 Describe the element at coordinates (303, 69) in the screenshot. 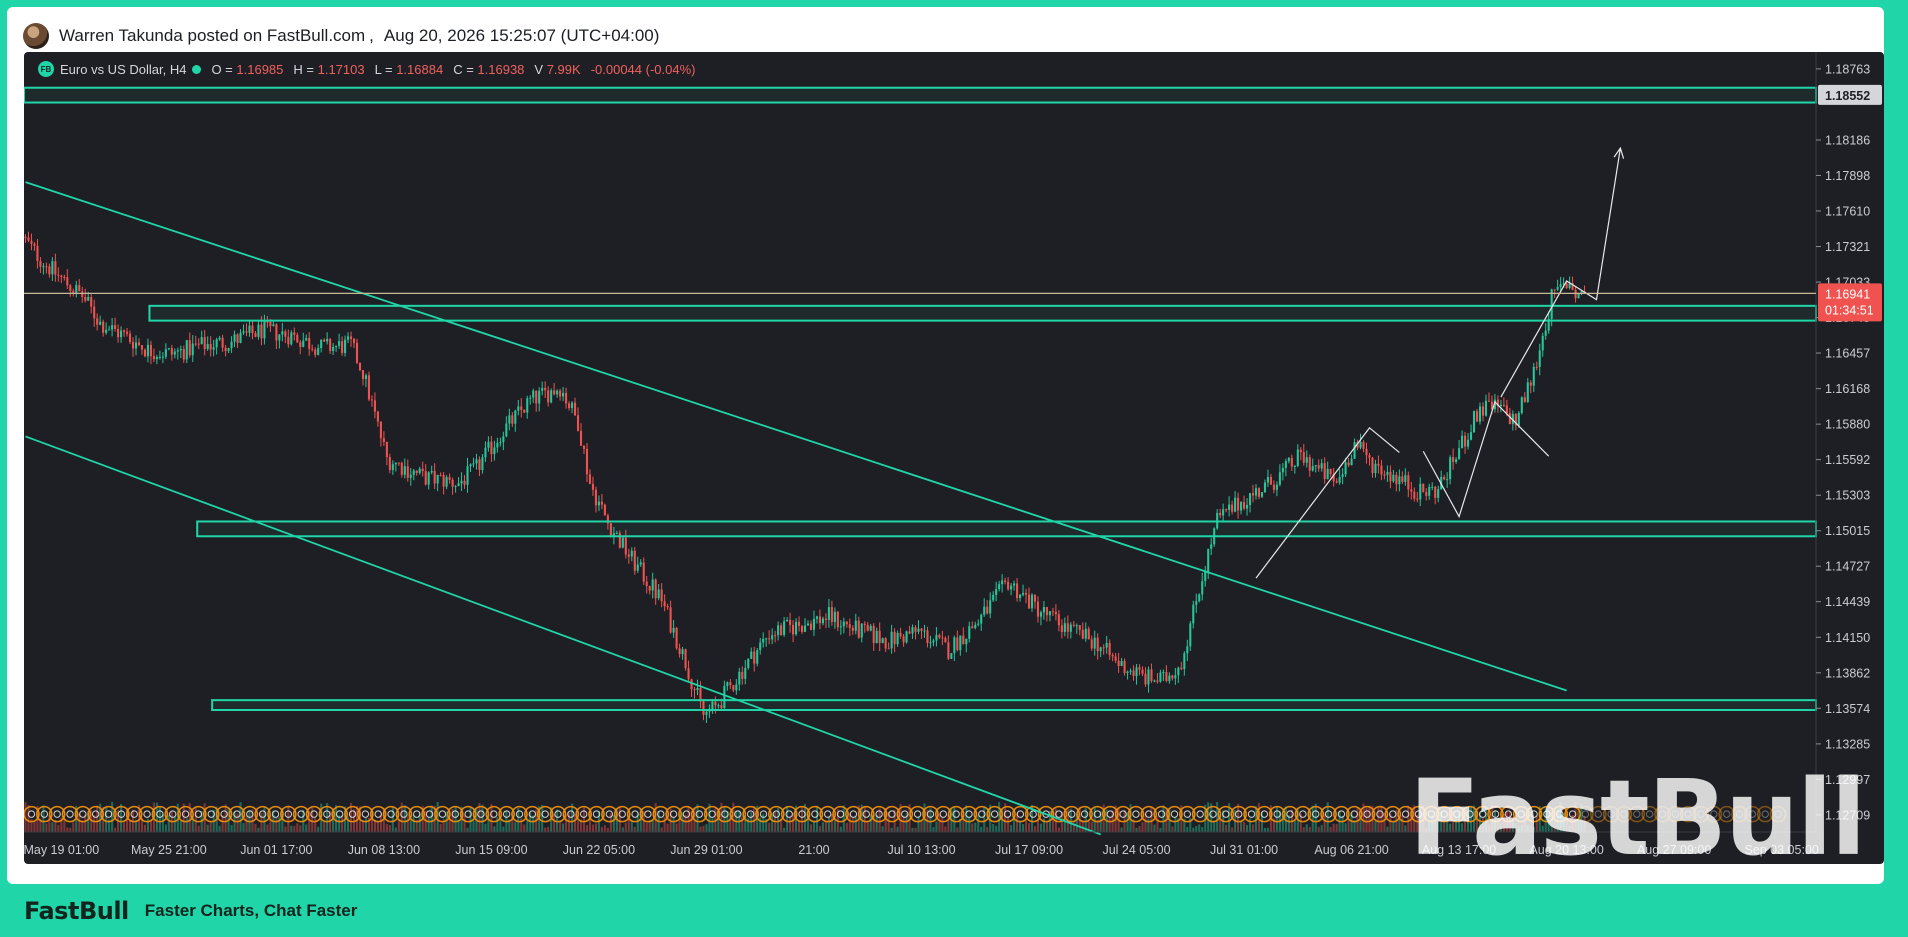

I see `high-label: H =` at that location.